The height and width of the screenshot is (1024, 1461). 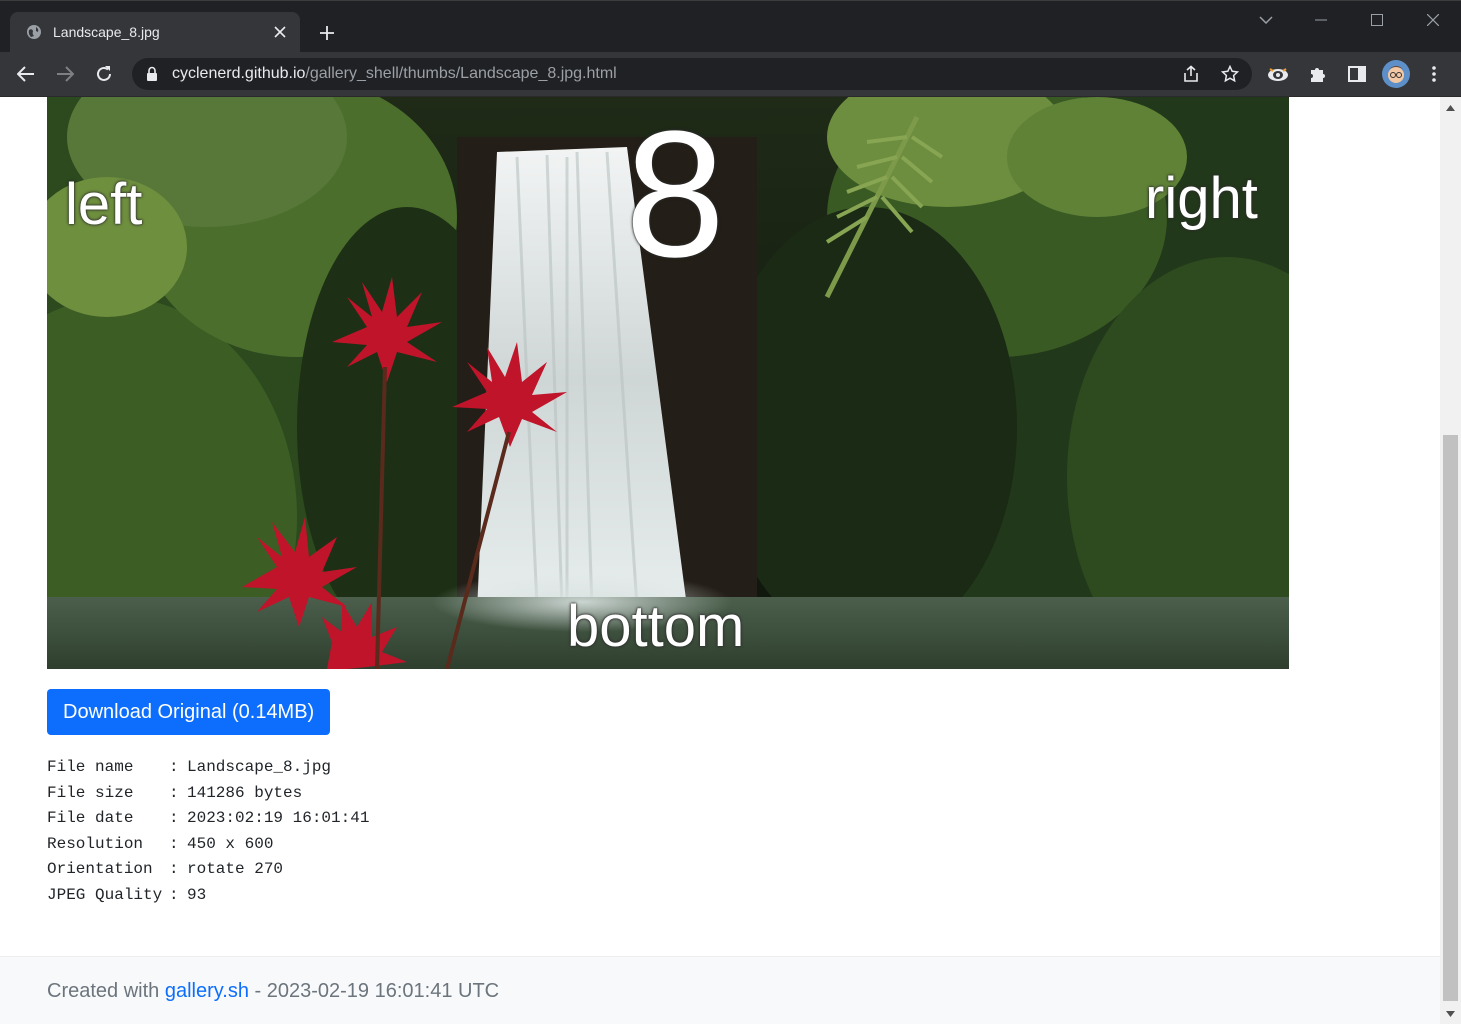 What do you see at coordinates (1396, 74) in the screenshot?
I see `avatar` at bounding box center [1396, 74].